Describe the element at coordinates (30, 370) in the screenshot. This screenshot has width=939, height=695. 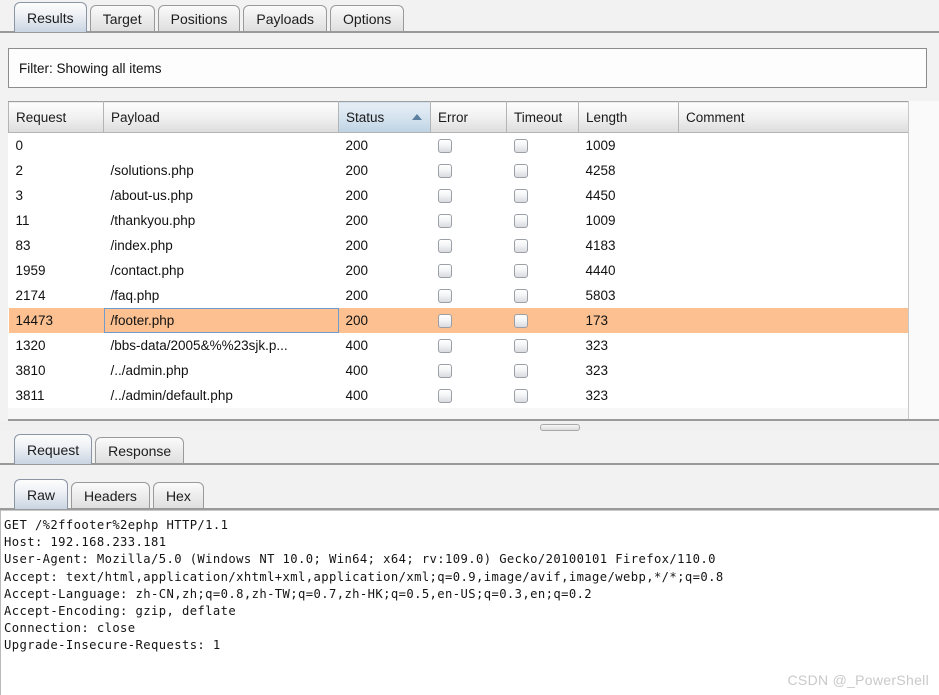
I see `cell-request: 3810` at that location.